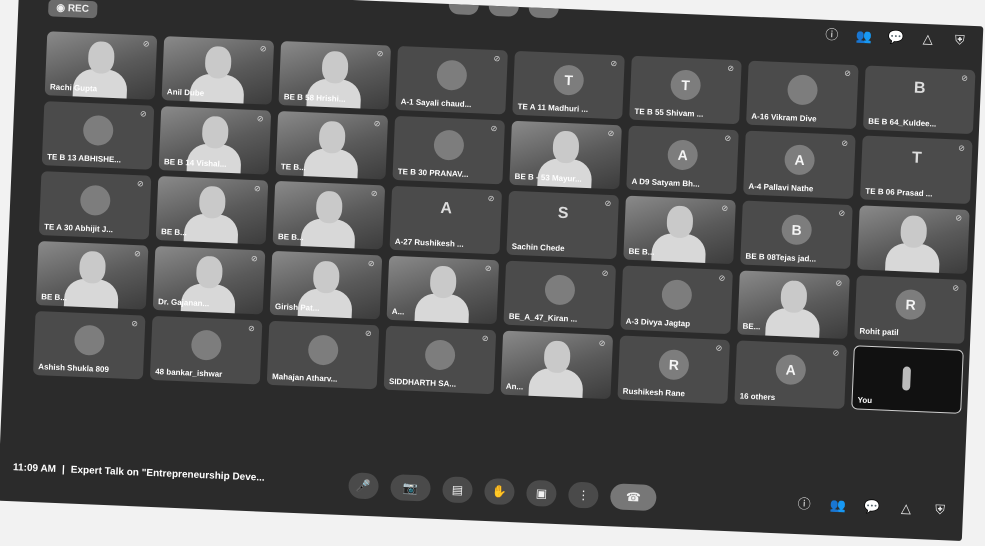 The height and width of the screenshot is (546, 985). I want to click on participant-name: Rushikesh Rane, so click(654, 392).